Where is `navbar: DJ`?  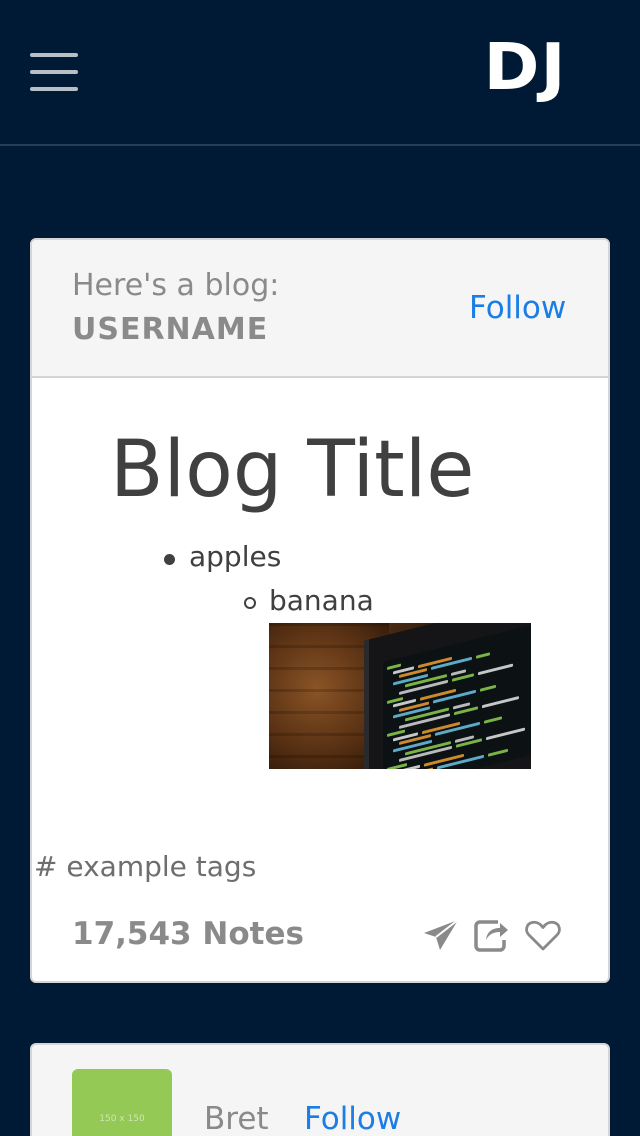
navbar: DJ is located at coordinates (320, 73).